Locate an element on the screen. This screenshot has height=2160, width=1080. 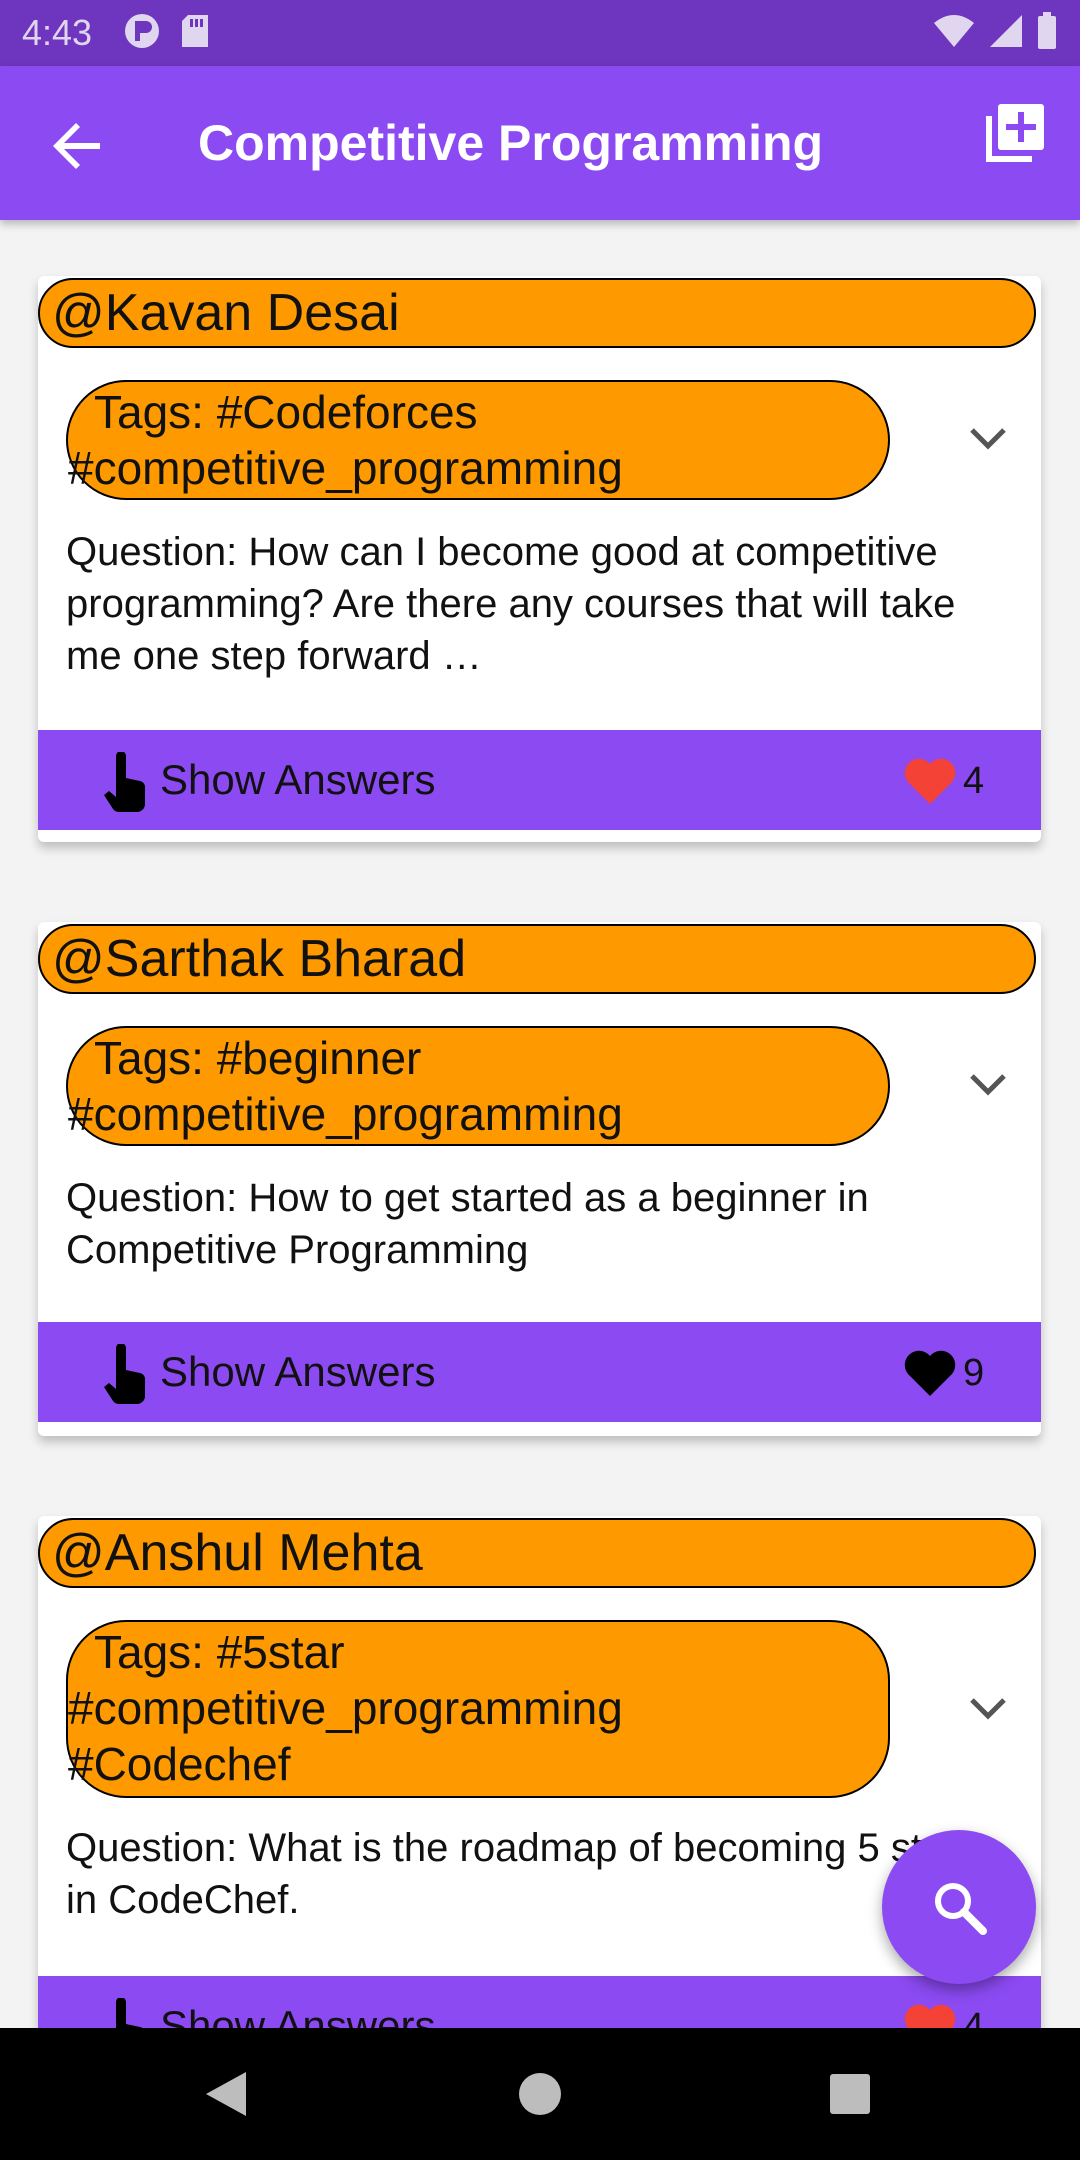
signal-icon is located at coordinates (1006, 33).